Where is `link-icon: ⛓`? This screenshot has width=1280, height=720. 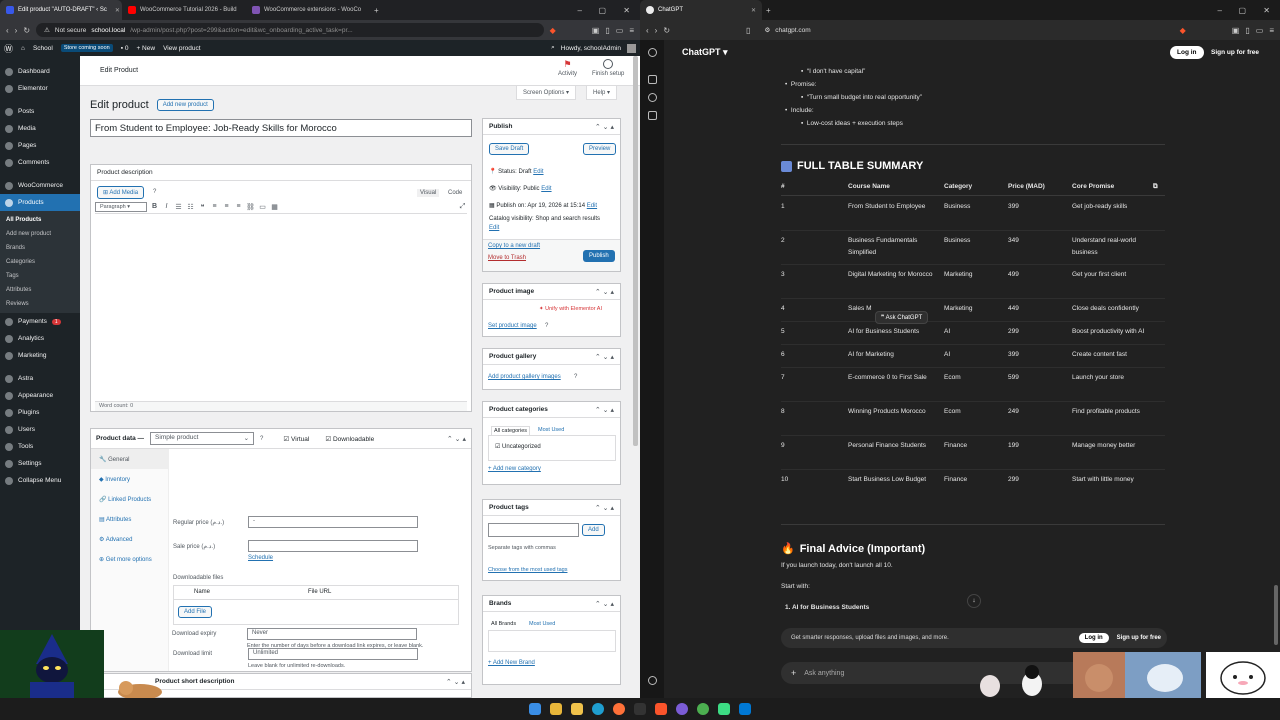
link-icon: ⛓ is located at coordinates (250, 207).